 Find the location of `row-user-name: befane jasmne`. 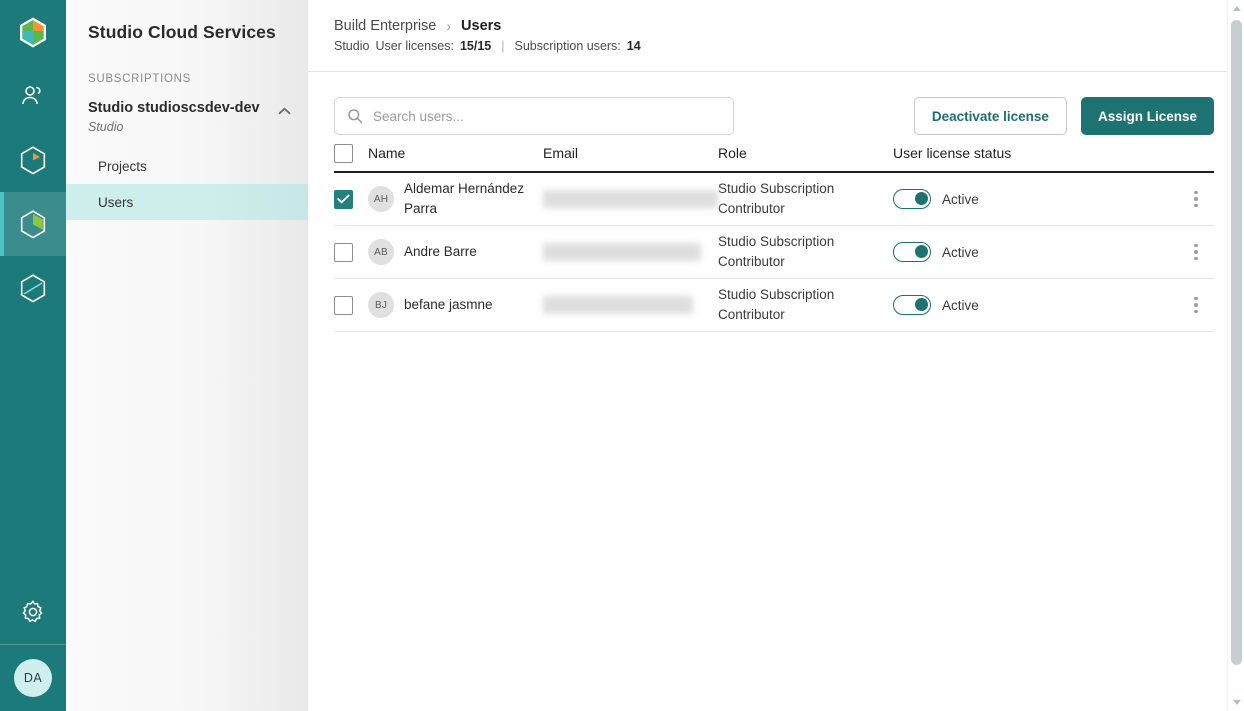

row-user-name: befane jasmne is located at coordinates (448, 304).